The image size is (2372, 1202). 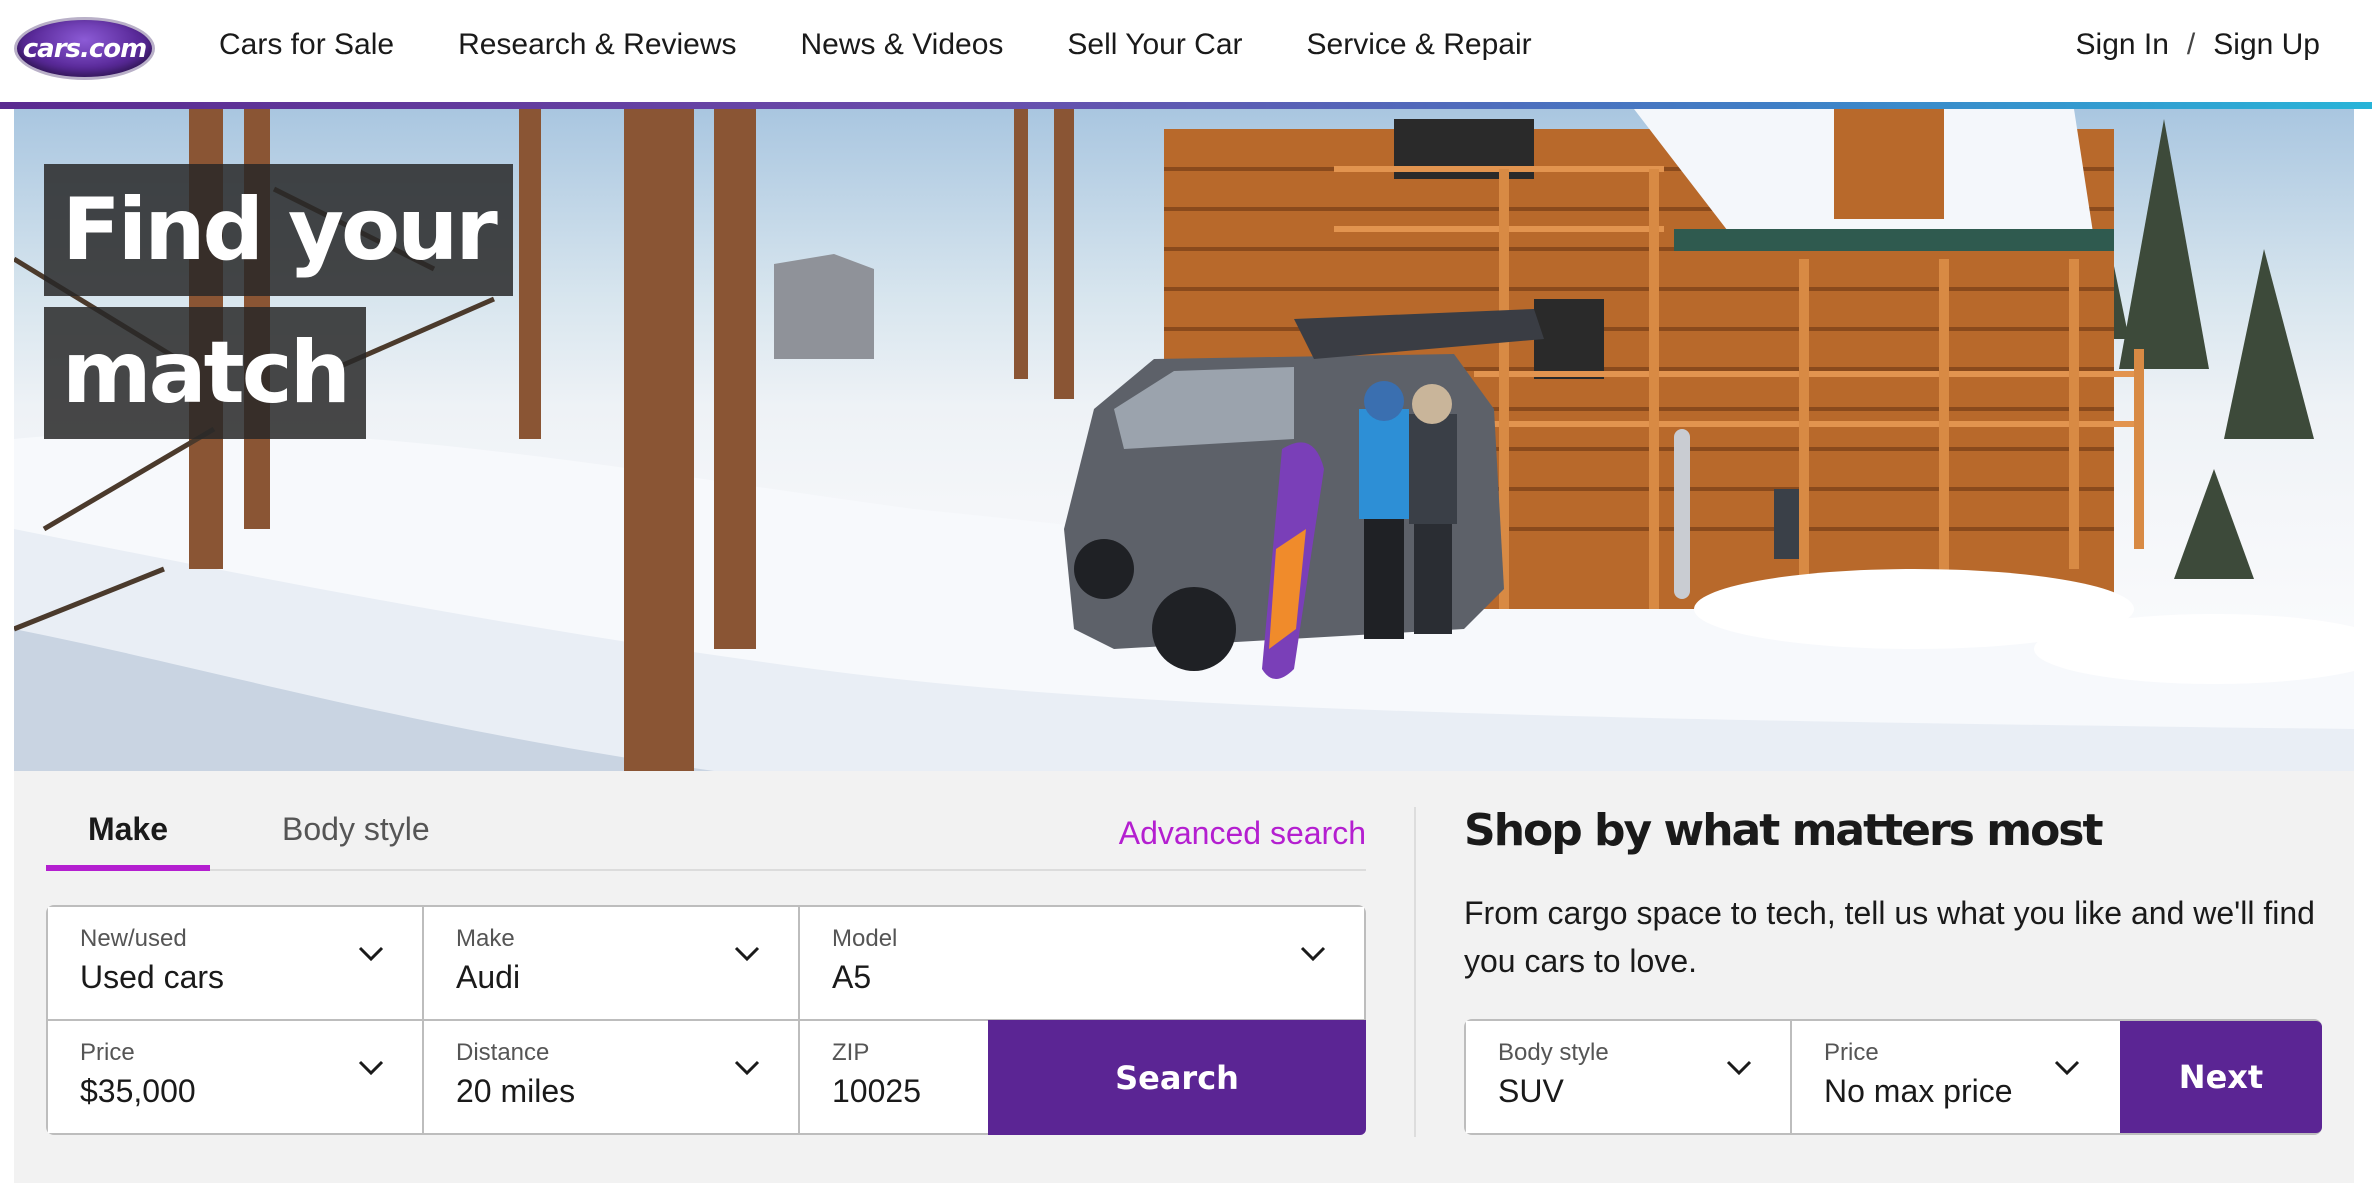 I want to click on price-value: $35,000, so click(x=138, y=1091).